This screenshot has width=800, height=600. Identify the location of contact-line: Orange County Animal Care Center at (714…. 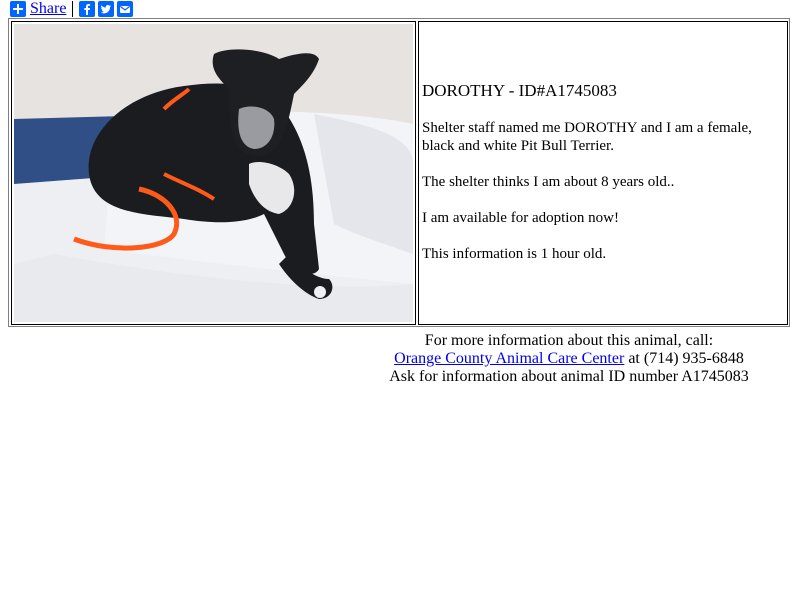
(569, 359).